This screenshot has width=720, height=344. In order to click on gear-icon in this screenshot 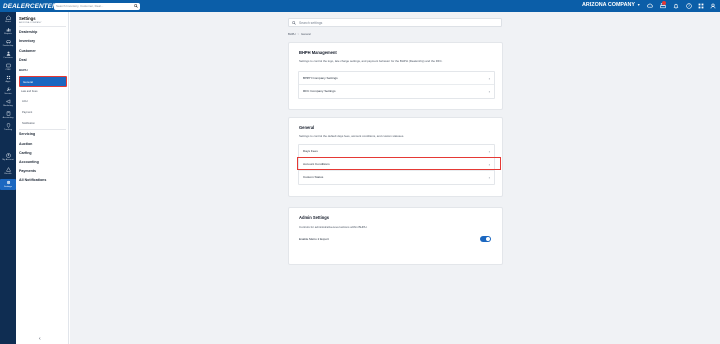, I will do `click(8, 182)`.